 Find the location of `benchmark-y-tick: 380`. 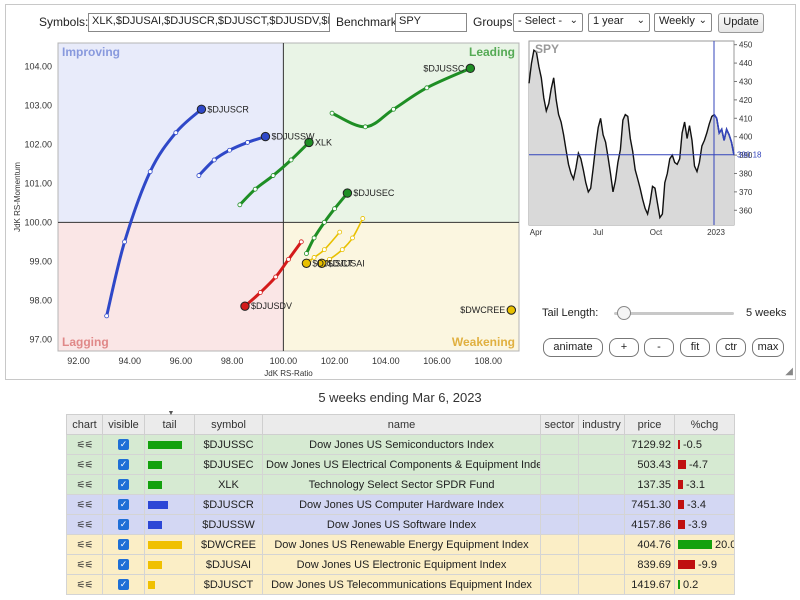

benchmark-y-tick: 380 is located at coordinates (746, 173).